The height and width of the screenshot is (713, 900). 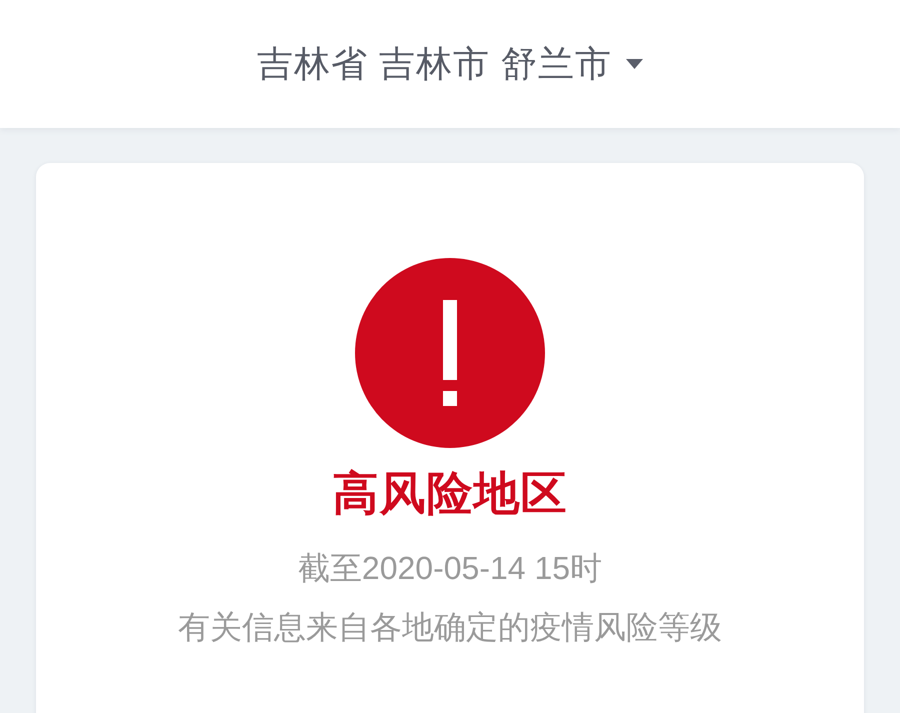 I want to click on location-dropdown: 吉林省 吉林市 舒兰市, so click(x=449, y=64).